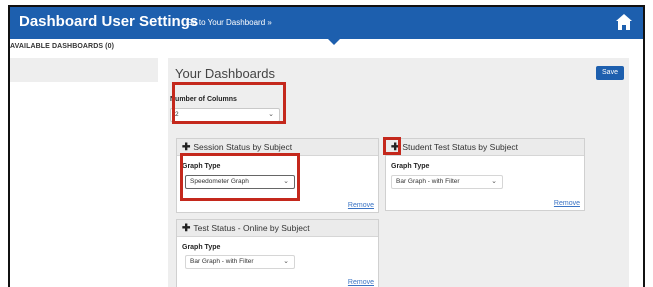 The width and height of the screenshot is (653, 287). I want to click on page-title: Dashboard User Settings, so click(109, 21).